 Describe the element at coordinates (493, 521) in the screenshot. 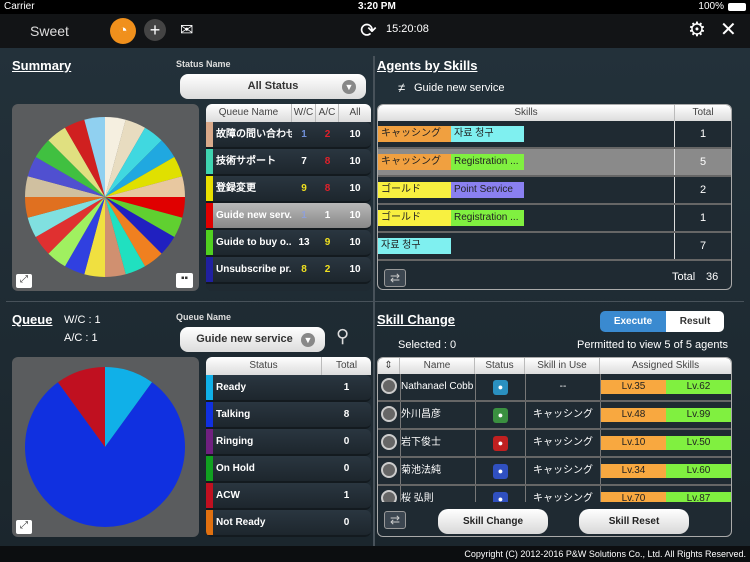

I see `skill-change-button: Skill Change` at that location.